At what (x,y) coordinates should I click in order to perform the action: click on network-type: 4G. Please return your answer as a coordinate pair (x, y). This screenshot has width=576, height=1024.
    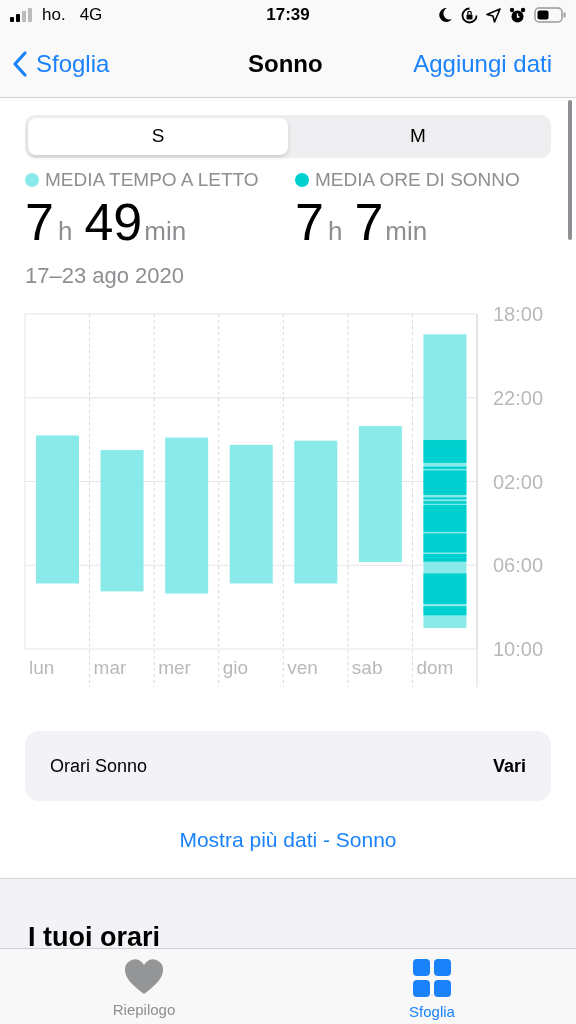
    Looking at the image, I should click on (91, 15).